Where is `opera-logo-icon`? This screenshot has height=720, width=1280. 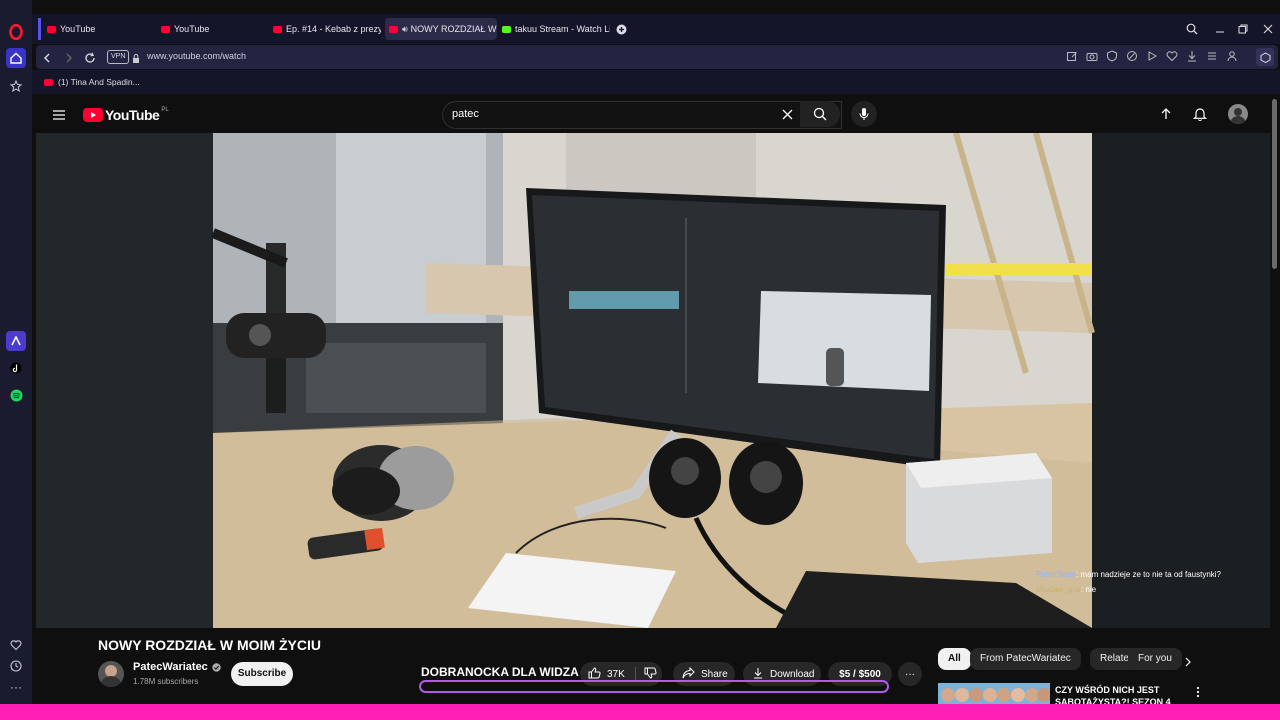 opera-logo-icon is located at coordinates (16, 32).